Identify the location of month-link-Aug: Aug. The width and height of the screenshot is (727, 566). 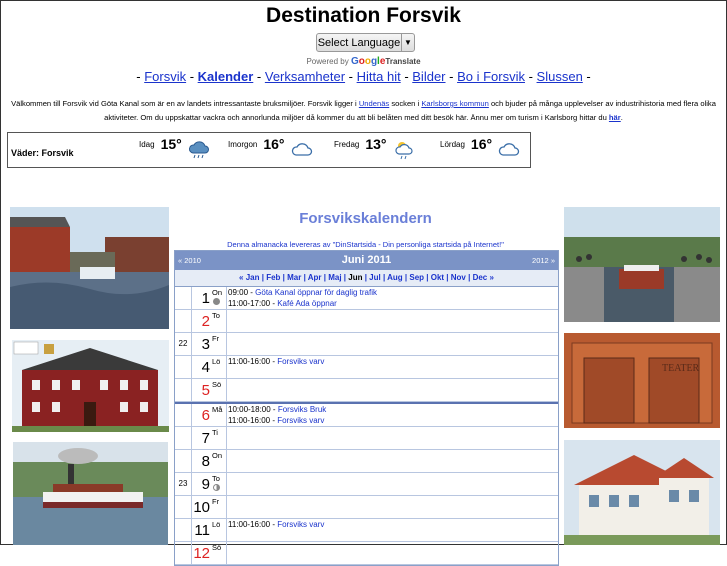
(395, 277).